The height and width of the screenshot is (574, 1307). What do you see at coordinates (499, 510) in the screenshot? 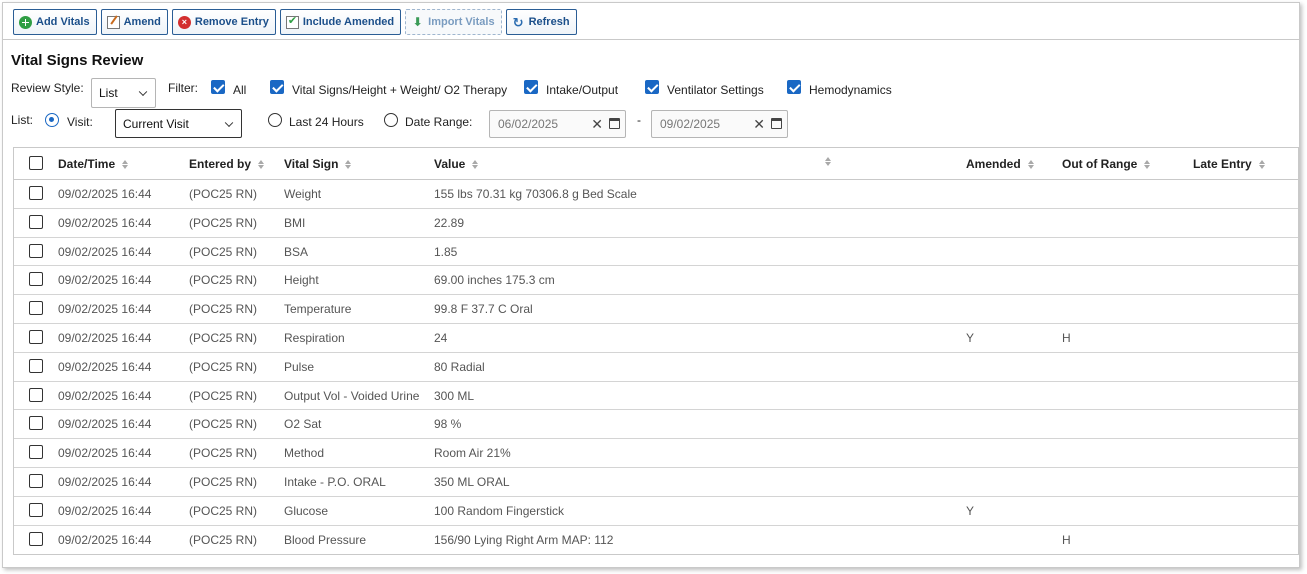
I see `cell-value: 100 Random Fingerstick` at bounding box center [499, 510].